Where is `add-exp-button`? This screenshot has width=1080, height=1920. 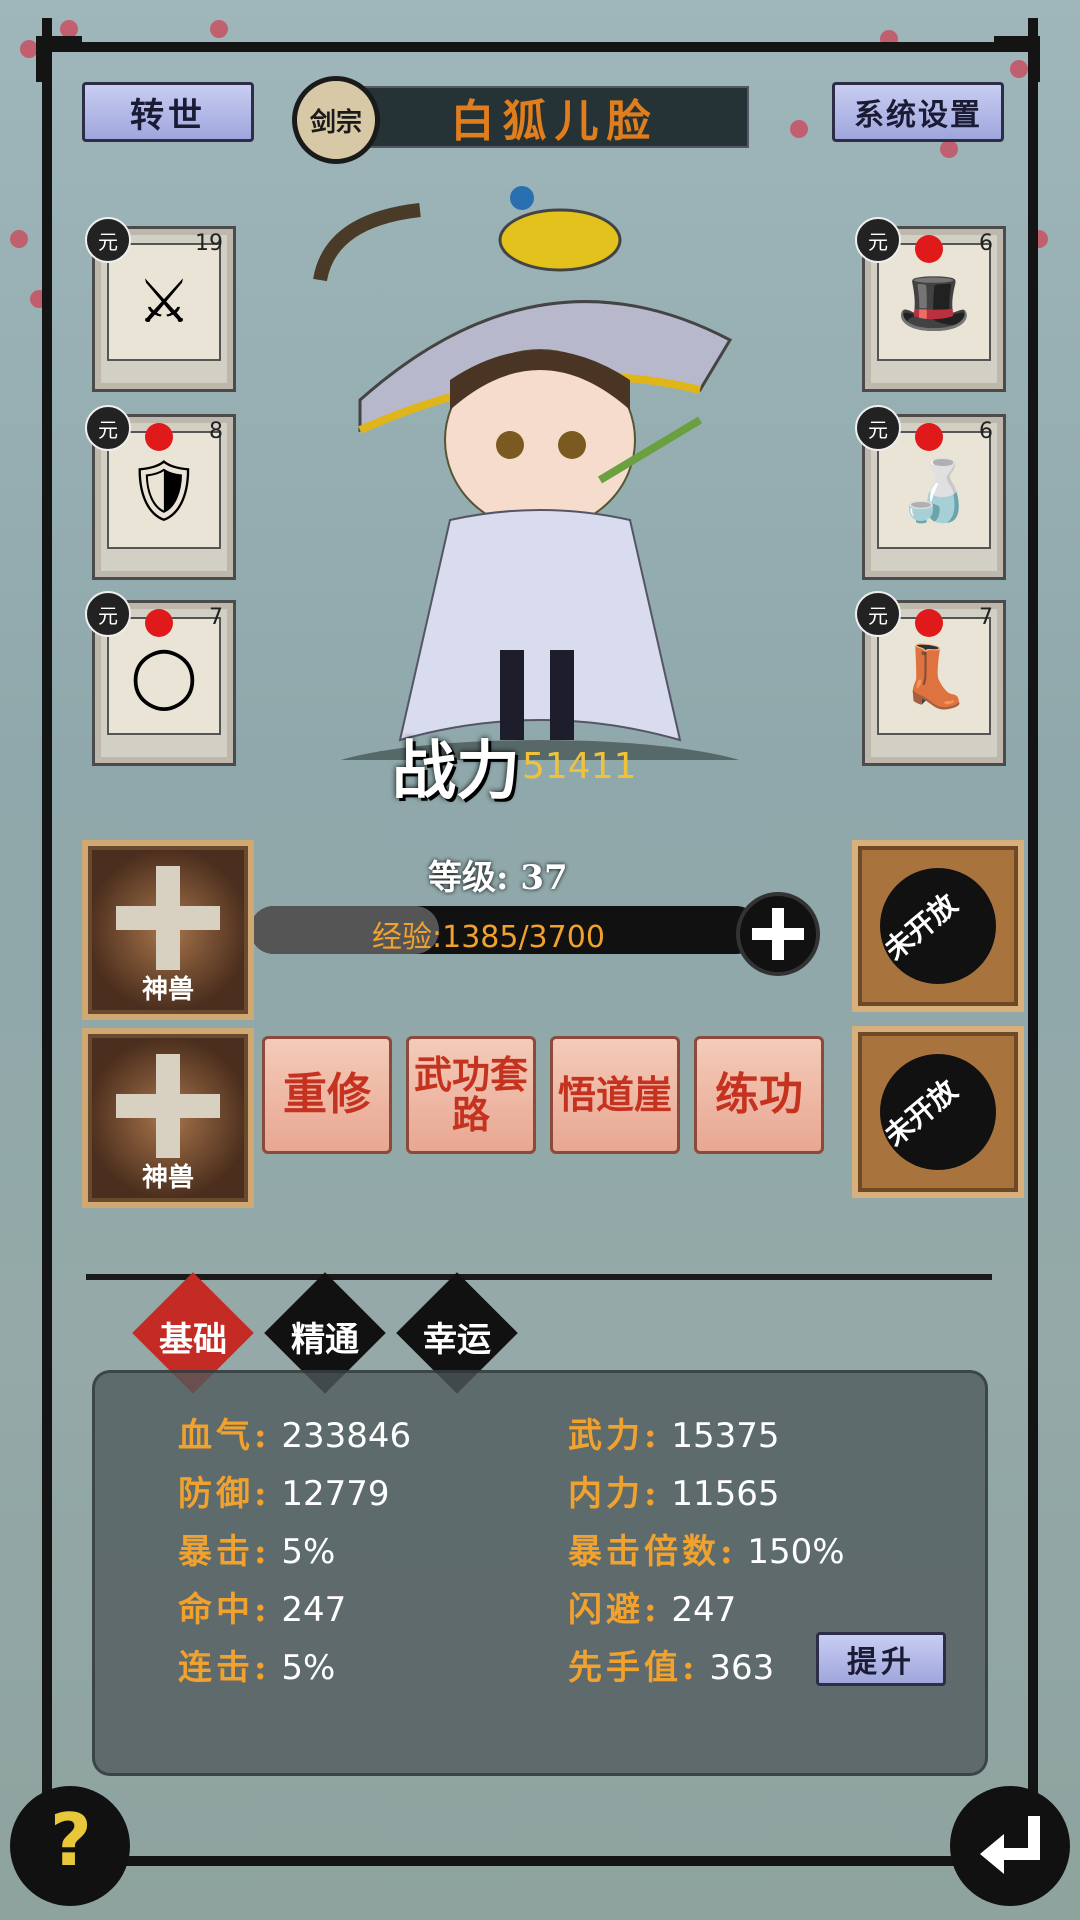 add-exp-button is located at coordinates (778, 934).